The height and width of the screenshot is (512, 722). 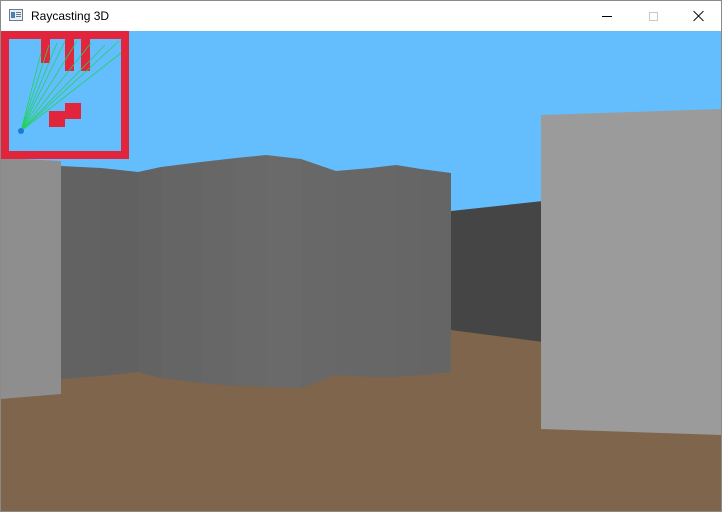 I want to click on player-marker, so click(x=21, y=131).